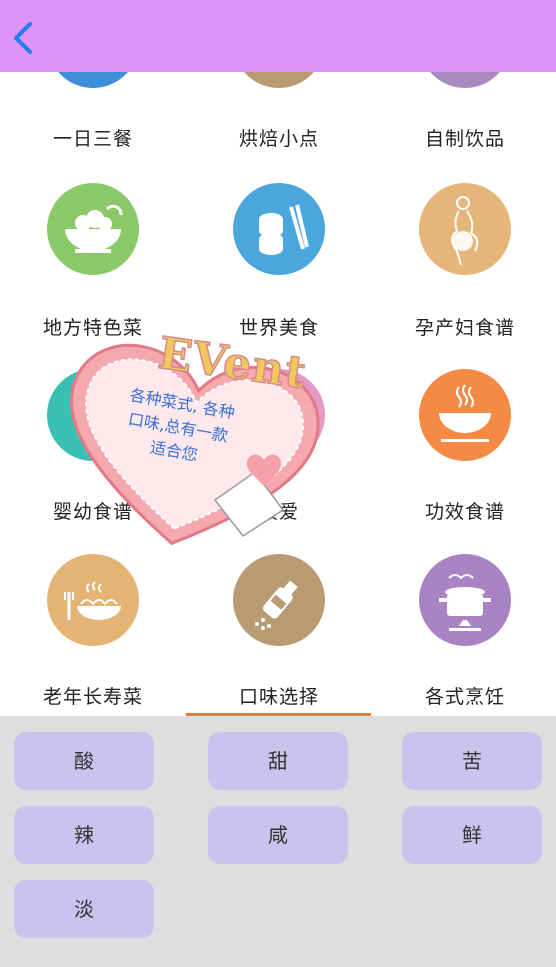  I want to click on category-world-food: 世界美食, so click(279, 263).